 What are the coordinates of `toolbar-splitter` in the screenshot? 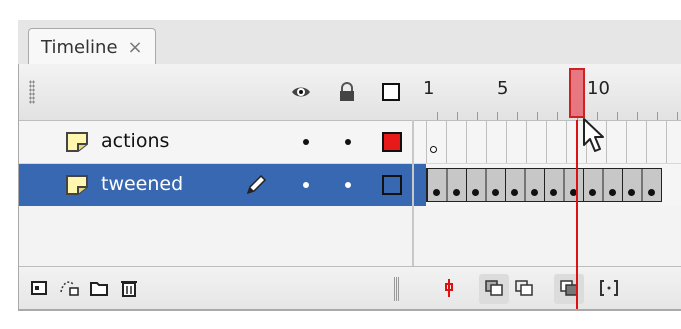 It's located at (396, 289).